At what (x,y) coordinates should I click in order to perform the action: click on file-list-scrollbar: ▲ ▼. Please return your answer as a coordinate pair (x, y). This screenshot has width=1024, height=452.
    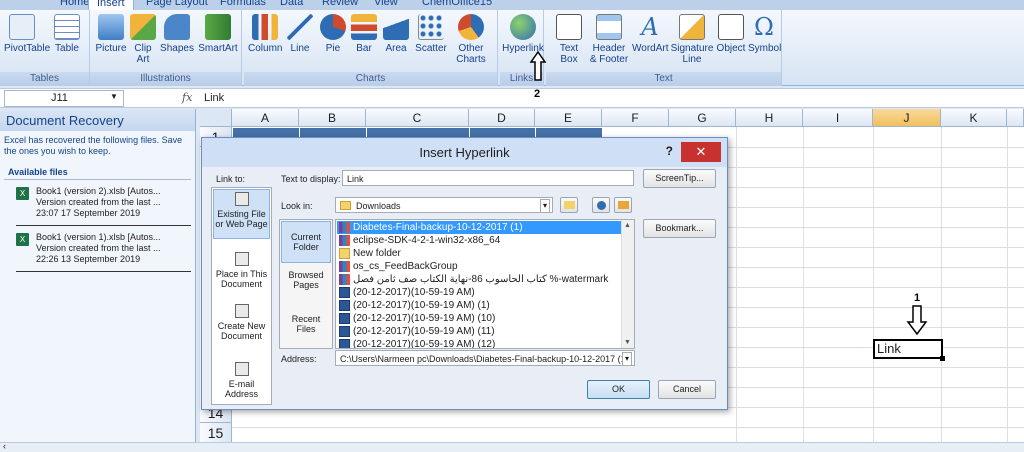
    Looking at the image, I should click on (627, 284).